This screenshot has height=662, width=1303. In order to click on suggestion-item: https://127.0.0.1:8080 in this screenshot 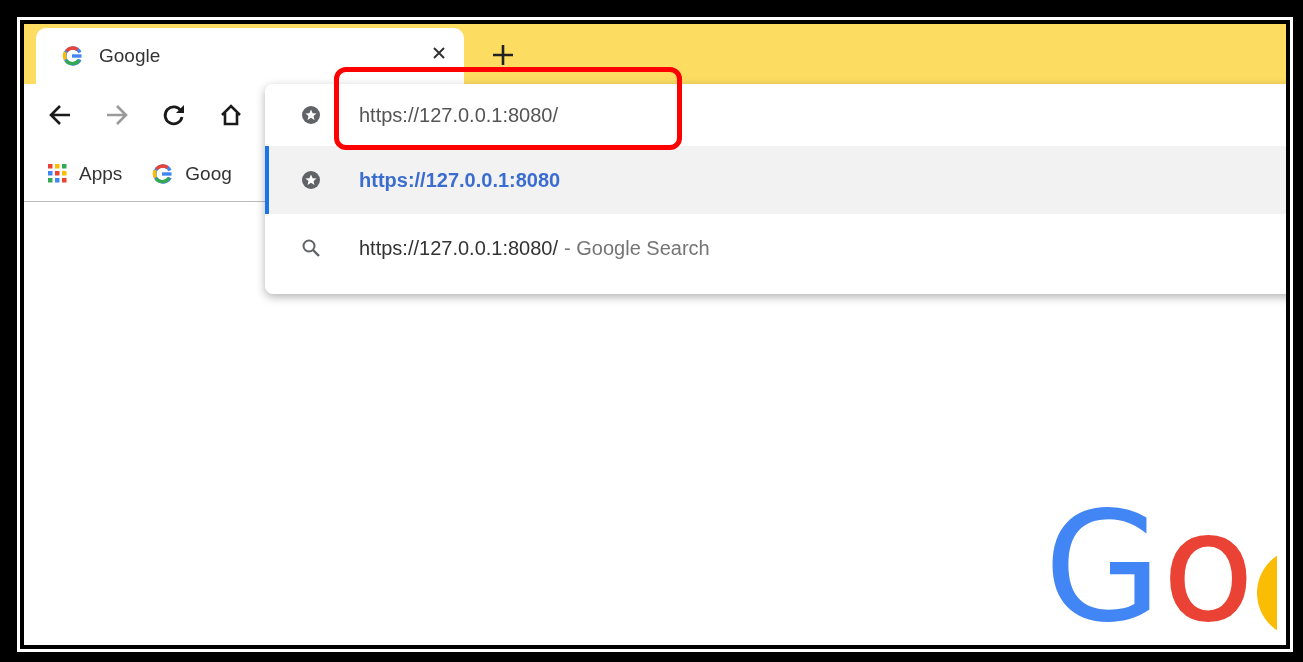, I will do `click(775, 180)`.